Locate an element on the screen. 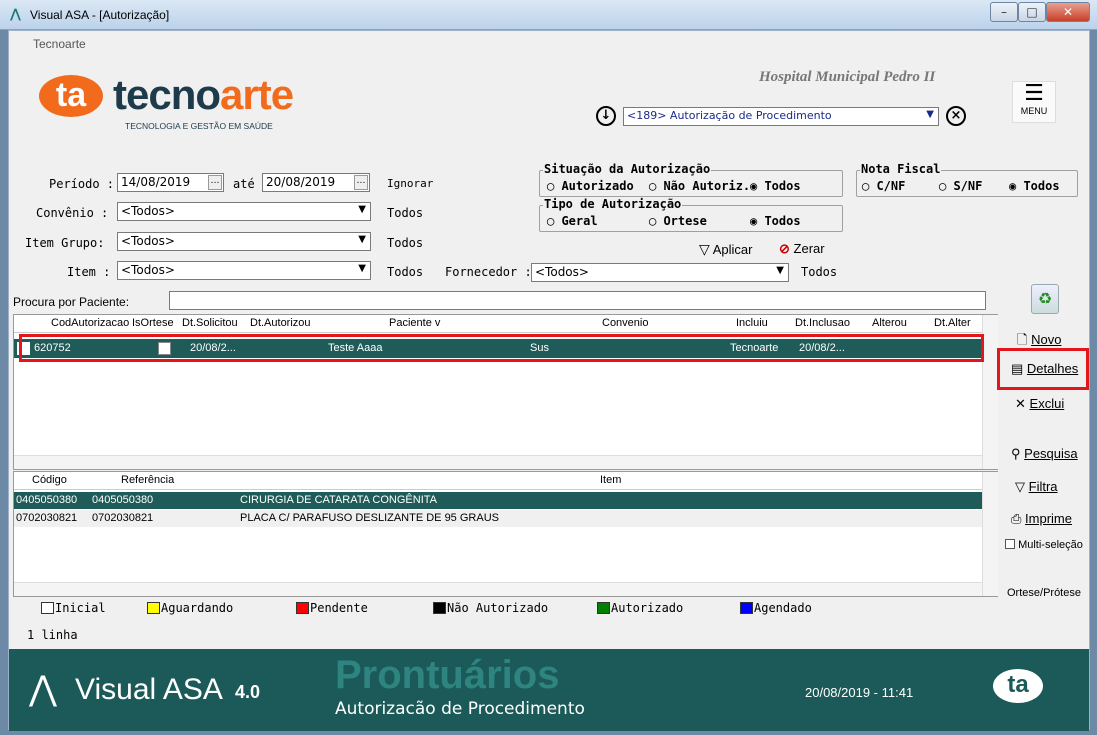  menu-button: ☰ MENU is located at coordinates (1034, 102).